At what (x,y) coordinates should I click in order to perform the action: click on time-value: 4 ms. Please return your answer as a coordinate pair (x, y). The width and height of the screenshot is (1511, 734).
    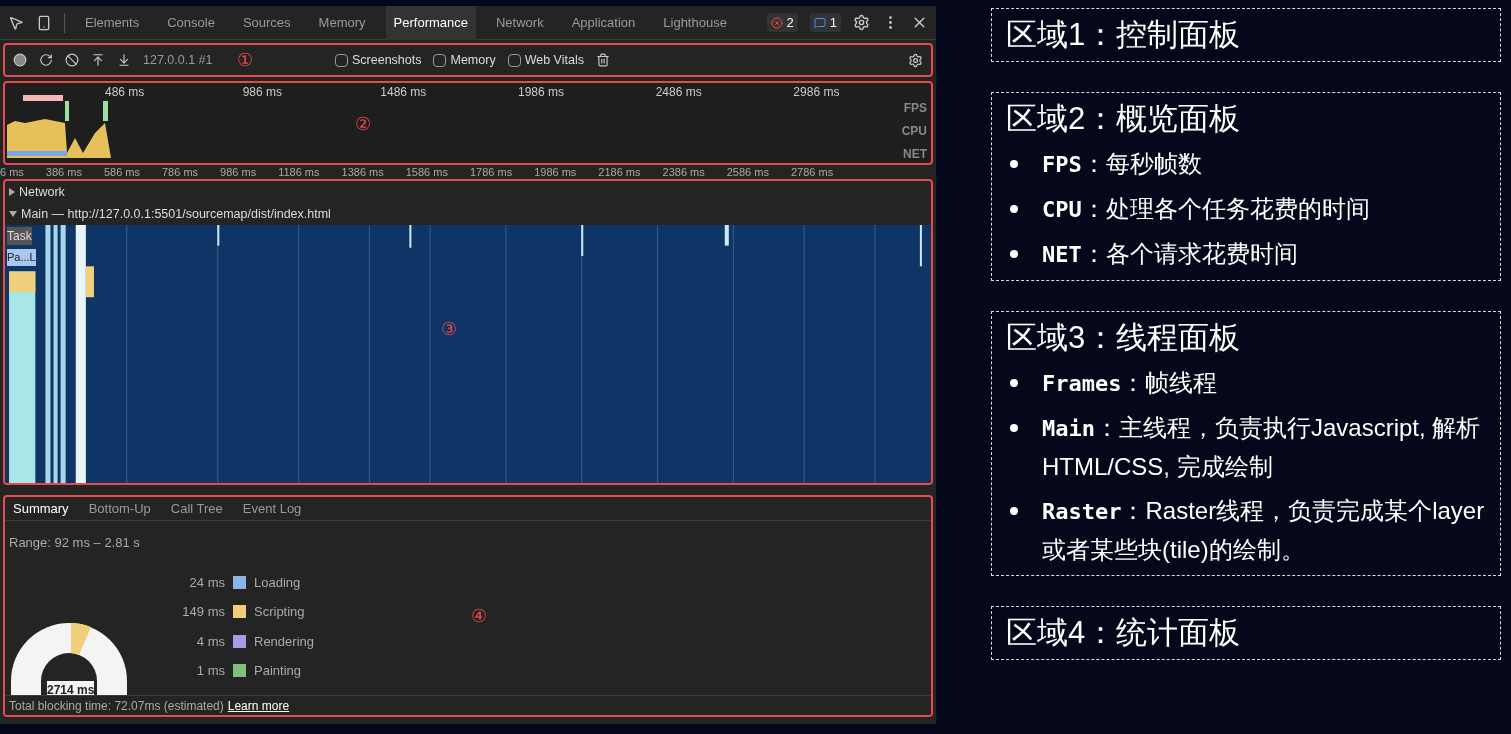
    Looking at the image, I should click on (210, 641).